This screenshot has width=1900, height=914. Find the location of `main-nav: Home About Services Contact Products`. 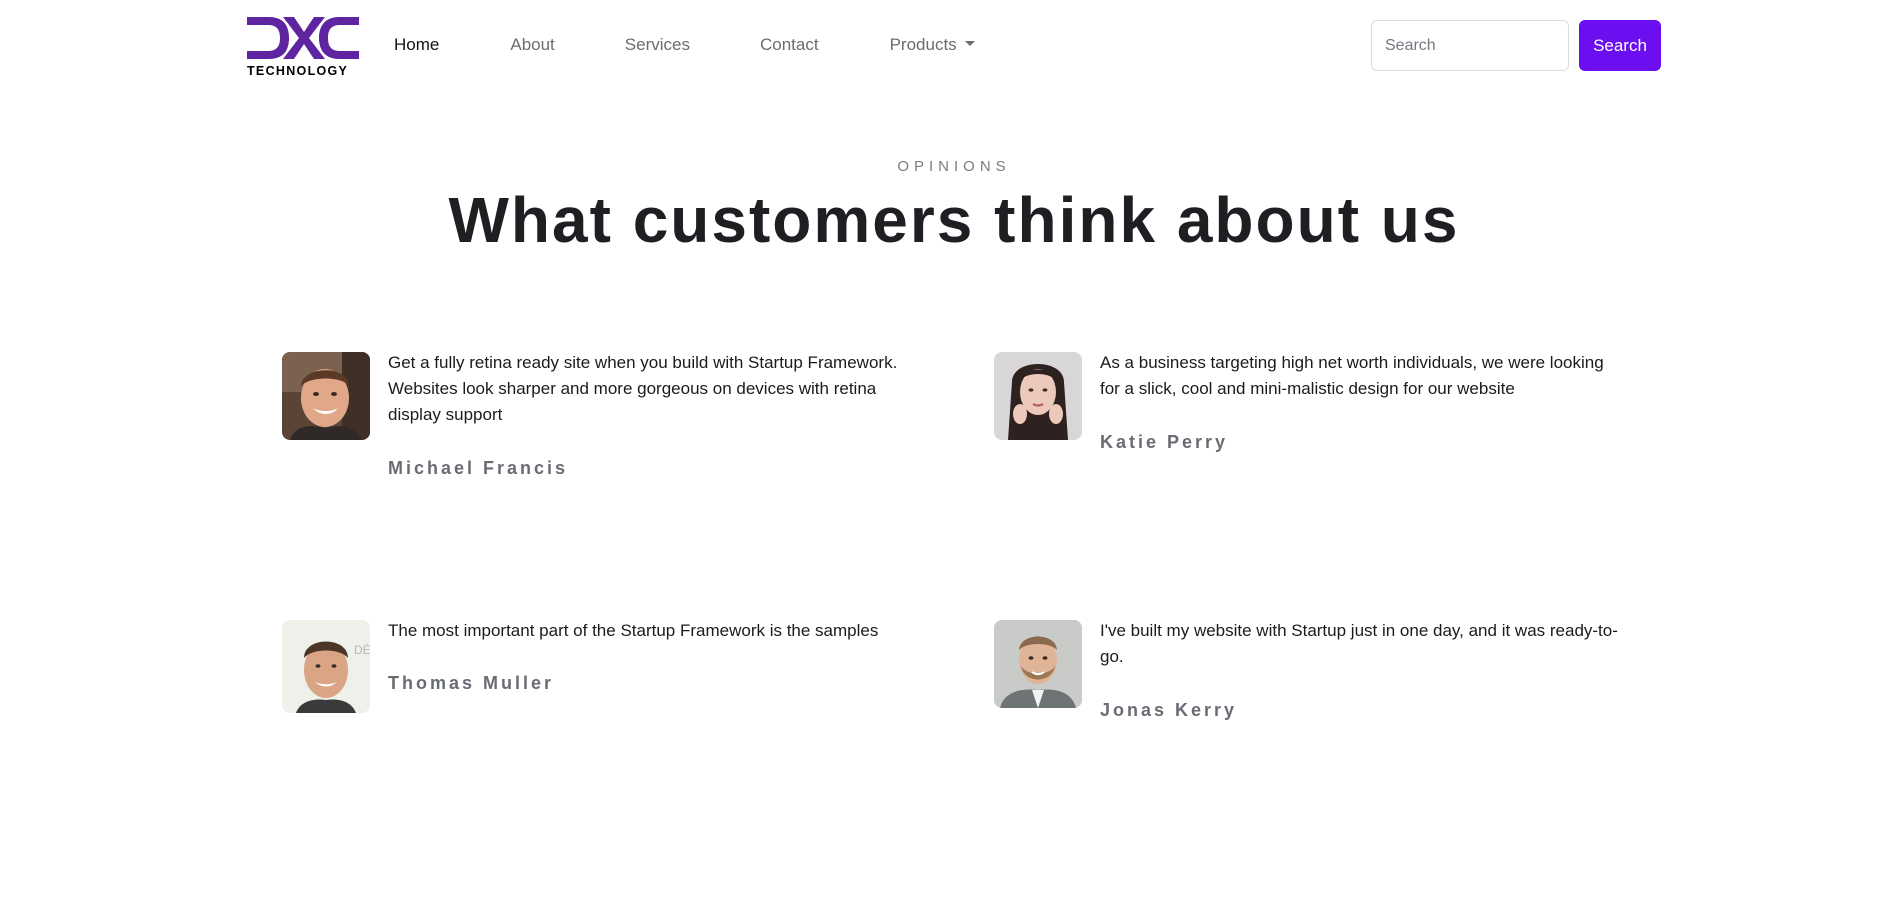

main-nav: Home About Services Contact Products is located at coordinates (684, 45).